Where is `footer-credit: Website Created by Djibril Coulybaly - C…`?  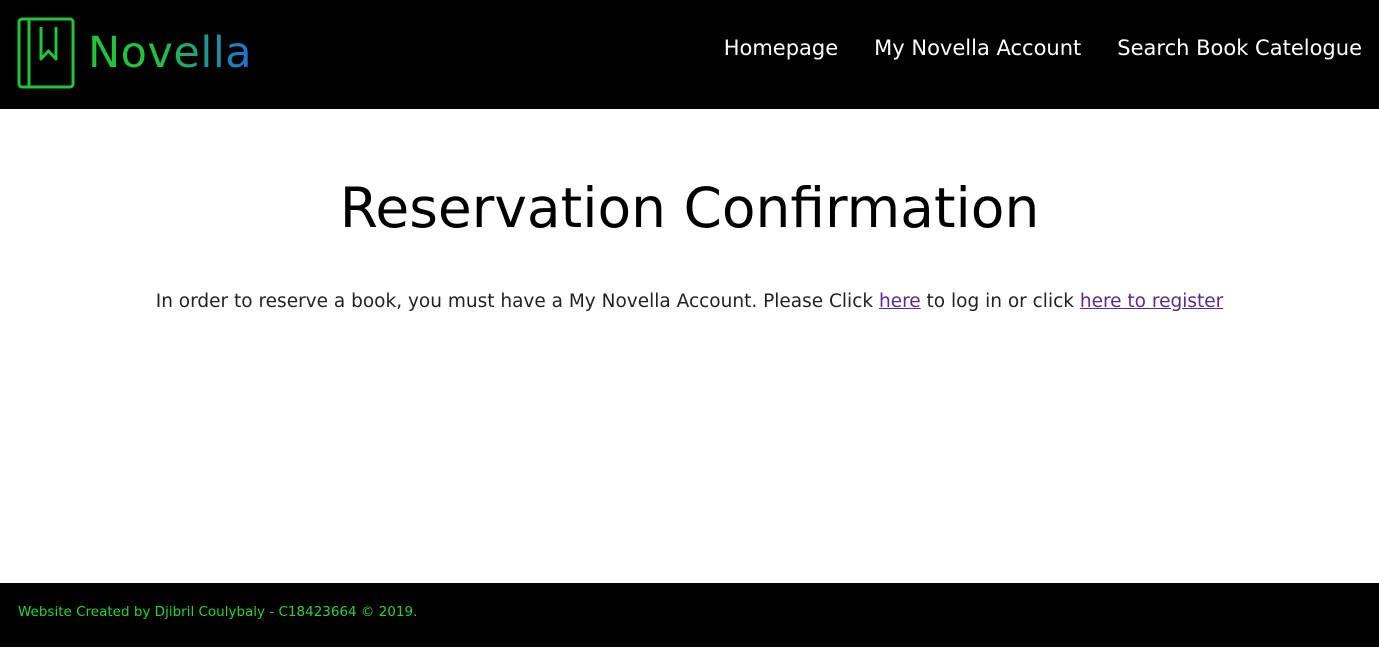
footer-credit: Website Created by Djibril Coulybaly - C… is located at coordinates (218, 612).